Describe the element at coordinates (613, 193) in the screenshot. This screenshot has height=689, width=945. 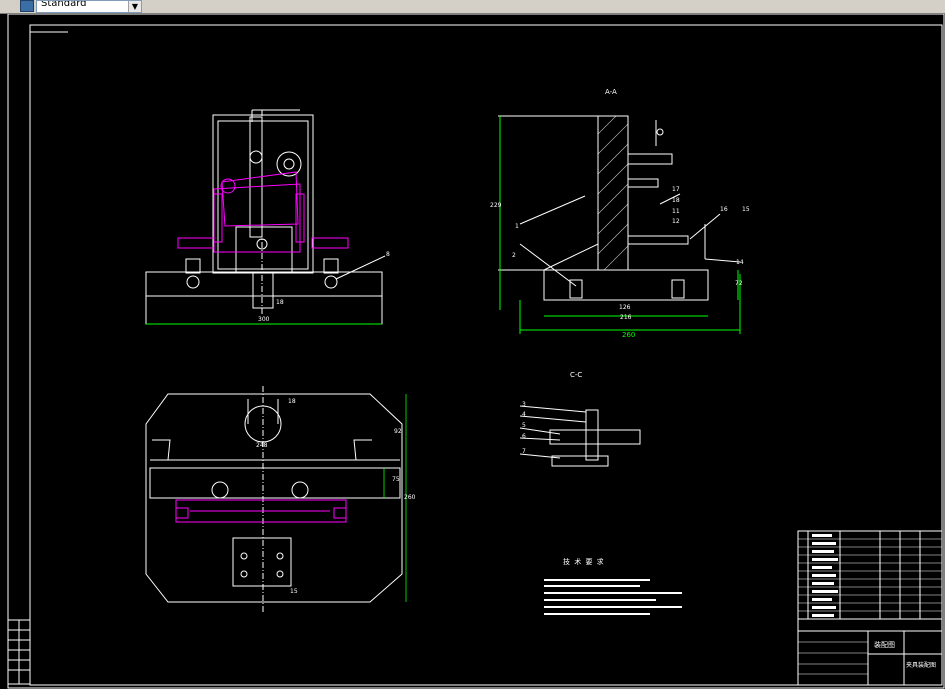
I see `aa-hatch` at that location.